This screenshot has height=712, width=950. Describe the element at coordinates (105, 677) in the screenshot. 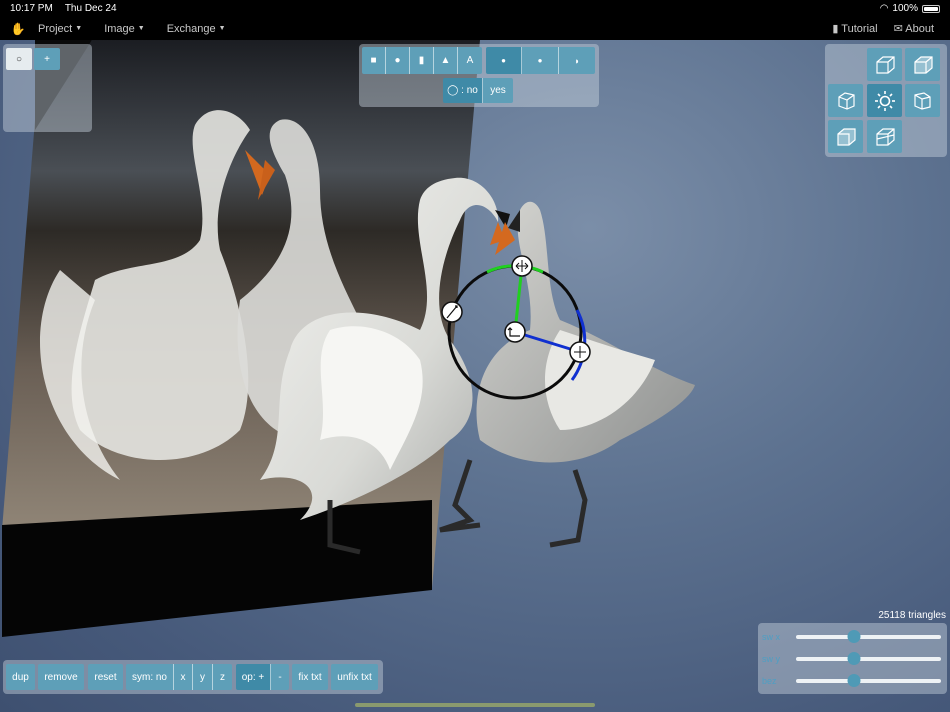

I see `reset-button: reset` at that location.